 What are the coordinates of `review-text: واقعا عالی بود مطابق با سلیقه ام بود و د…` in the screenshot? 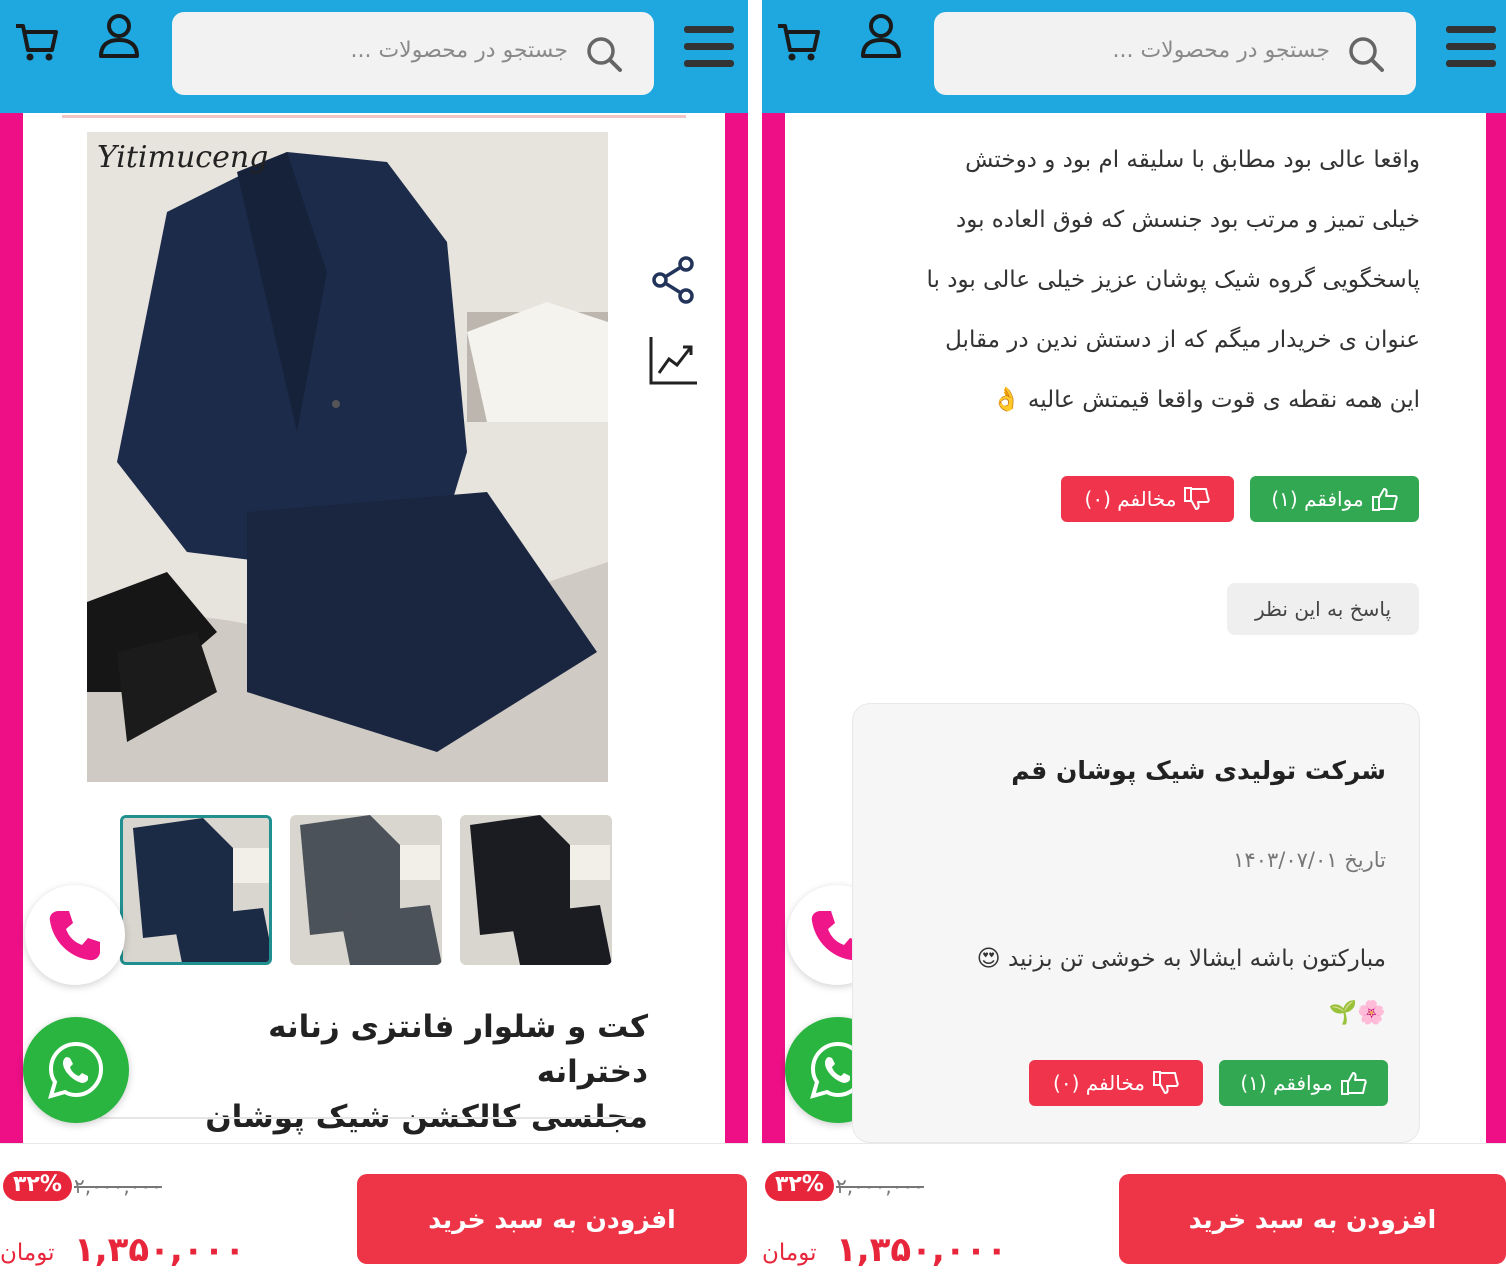 It's located at (1136, 280).